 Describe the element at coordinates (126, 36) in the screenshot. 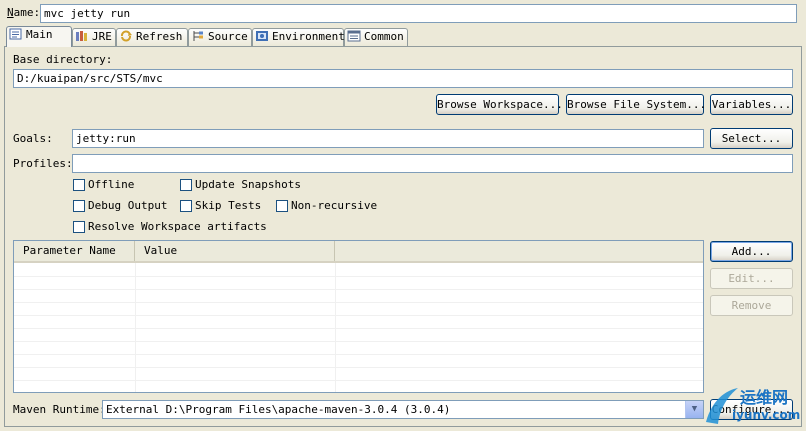

I see `refresh-icon` at that location.